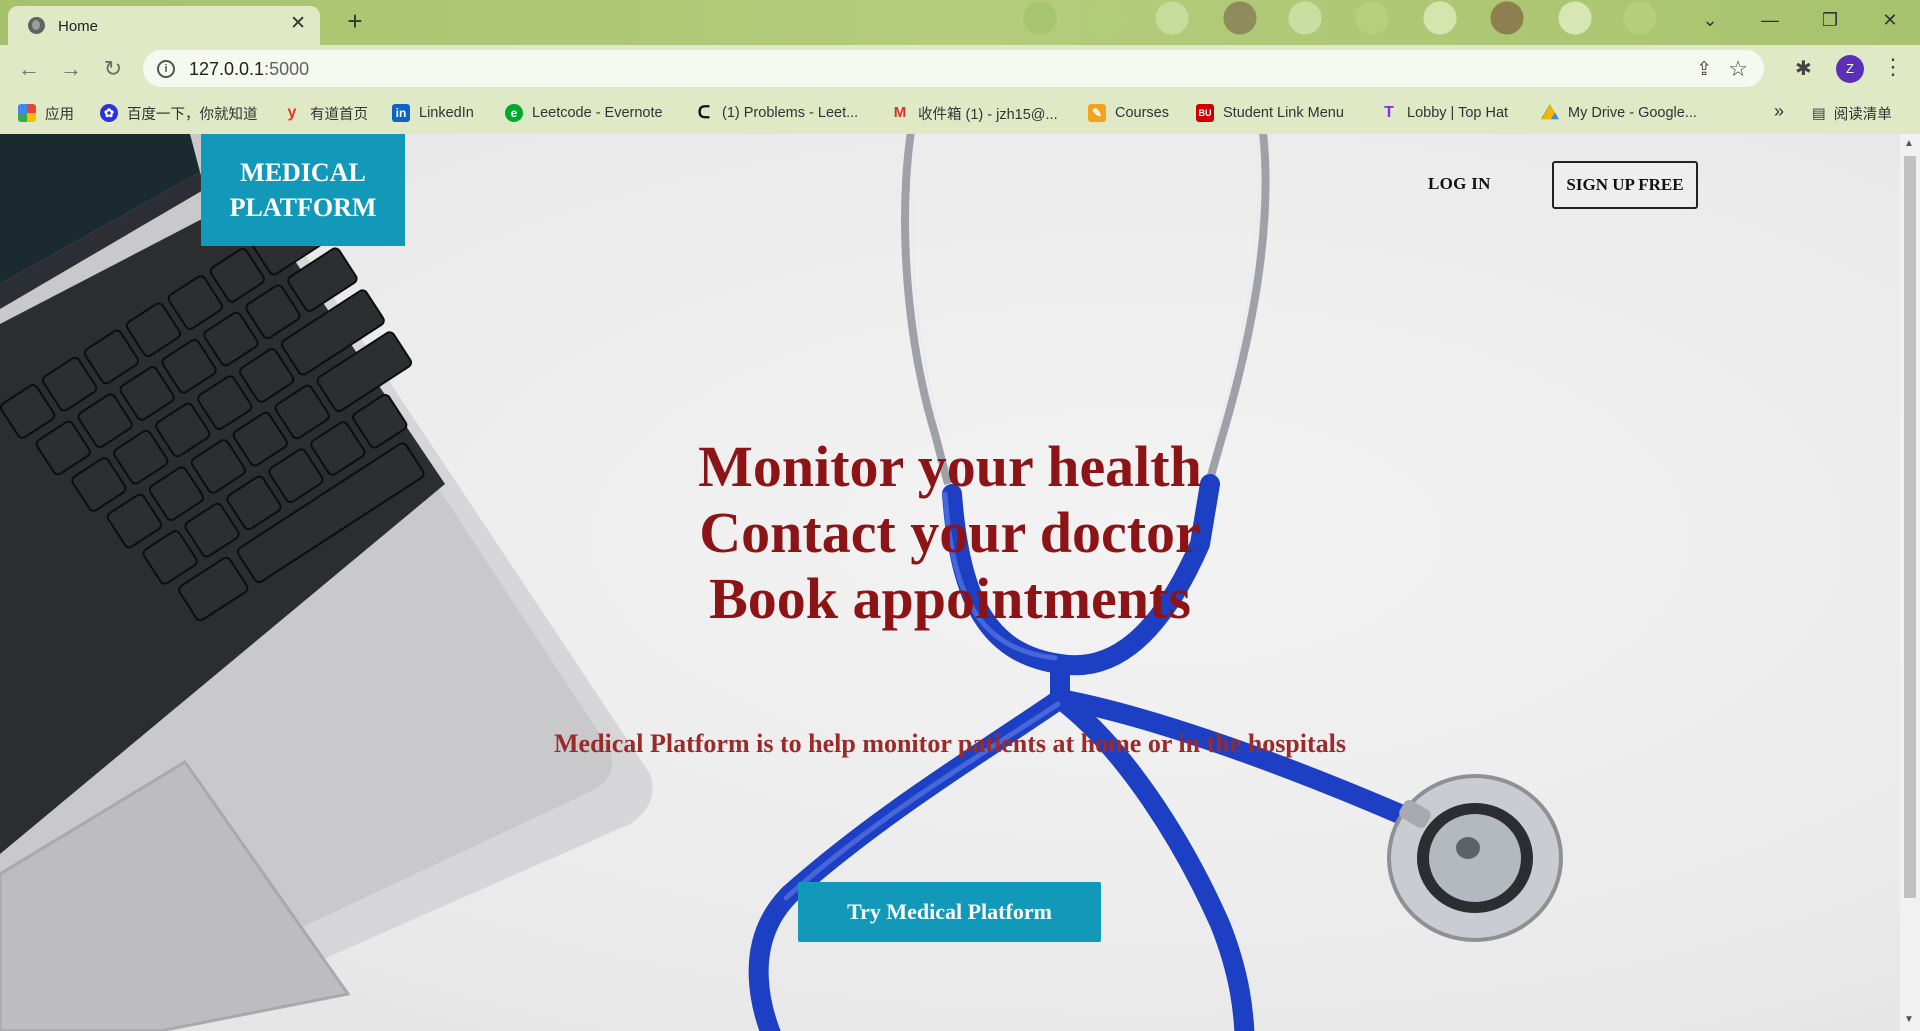  Describe the element at coordinates (1803, 68) in the screenshot. I see `extensions-puzzle-icon: ✱` at that location.